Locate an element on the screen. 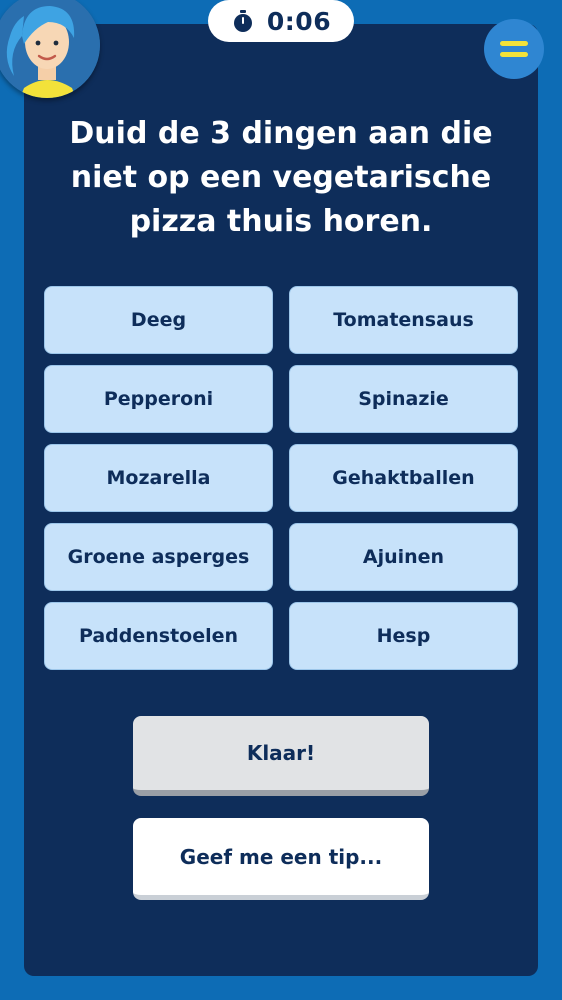  option-button: Tomatensaus is located at coordinates (403, 320).